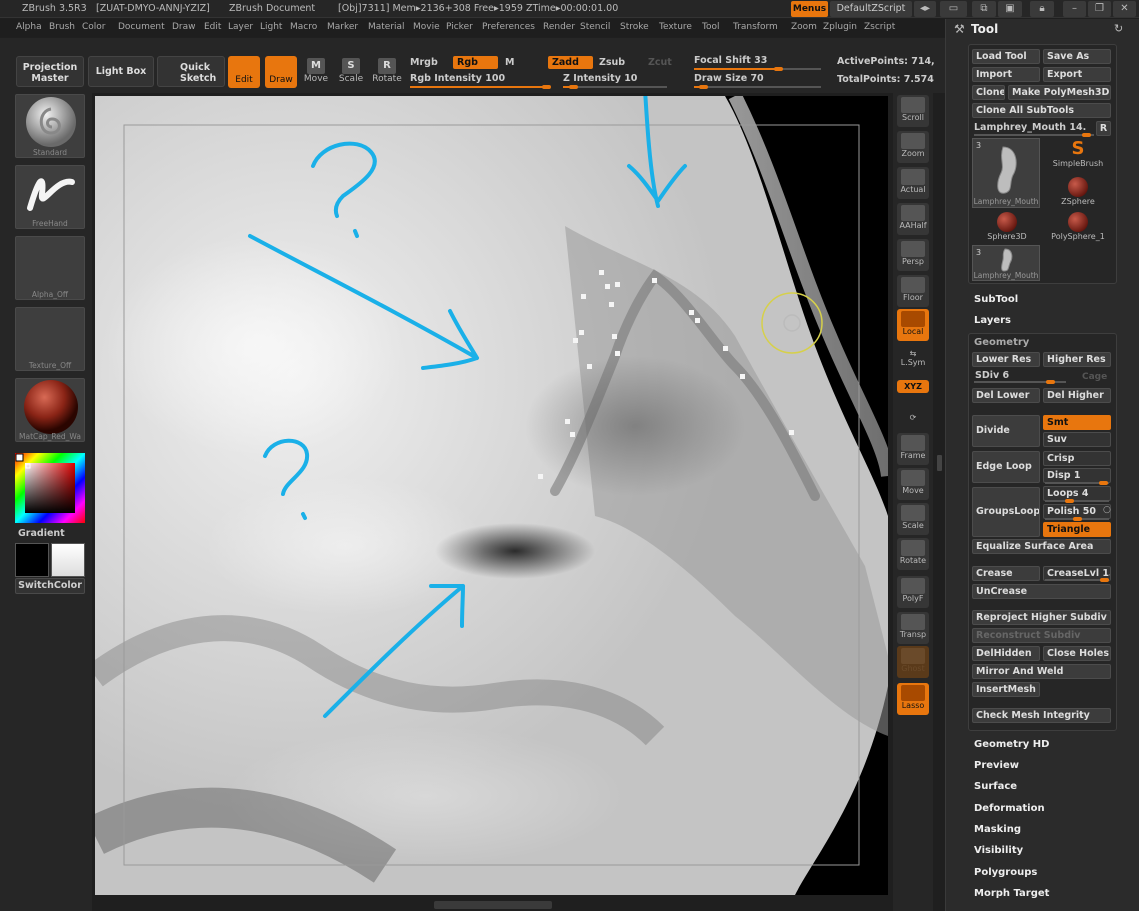 The width and height of the screenshot is (1139, 911). What do you see at coordinates (913, 386) in the screenshot?
I see `xyz-button: XYZ` at bounding box center [913, 386].